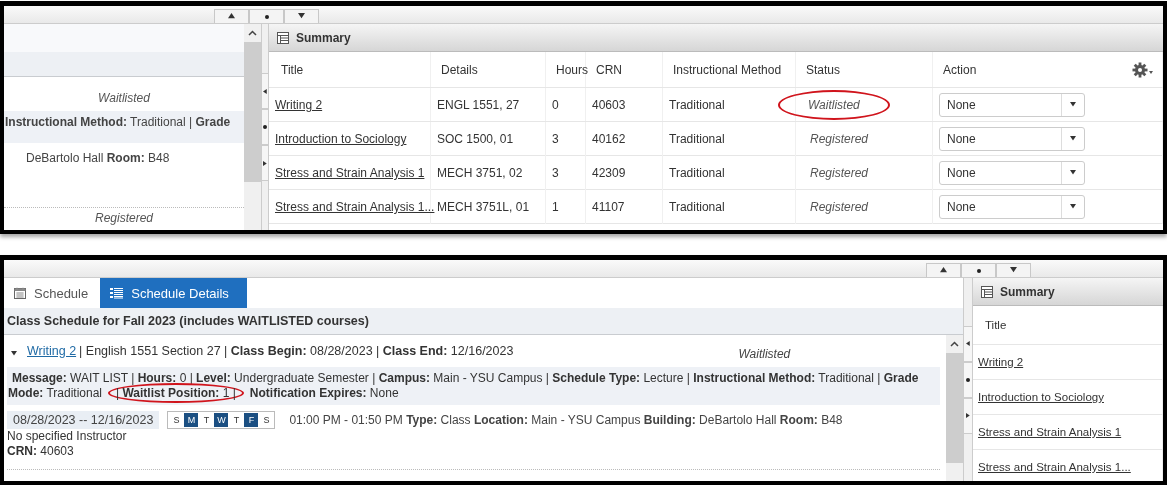 This screenshot has width=1167, height=485. Describe the element at coordinates (191, 420) in the screenshot. I see `weekday: M` at that location.